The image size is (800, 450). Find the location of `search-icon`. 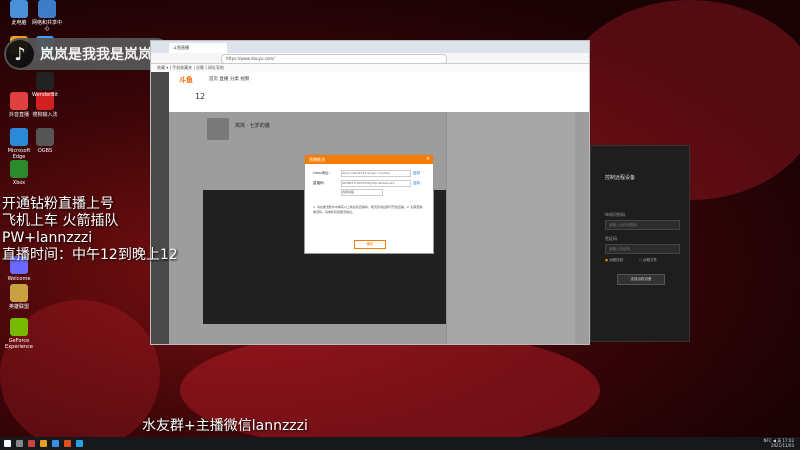

search-icon is located at coordinates (19, 443).